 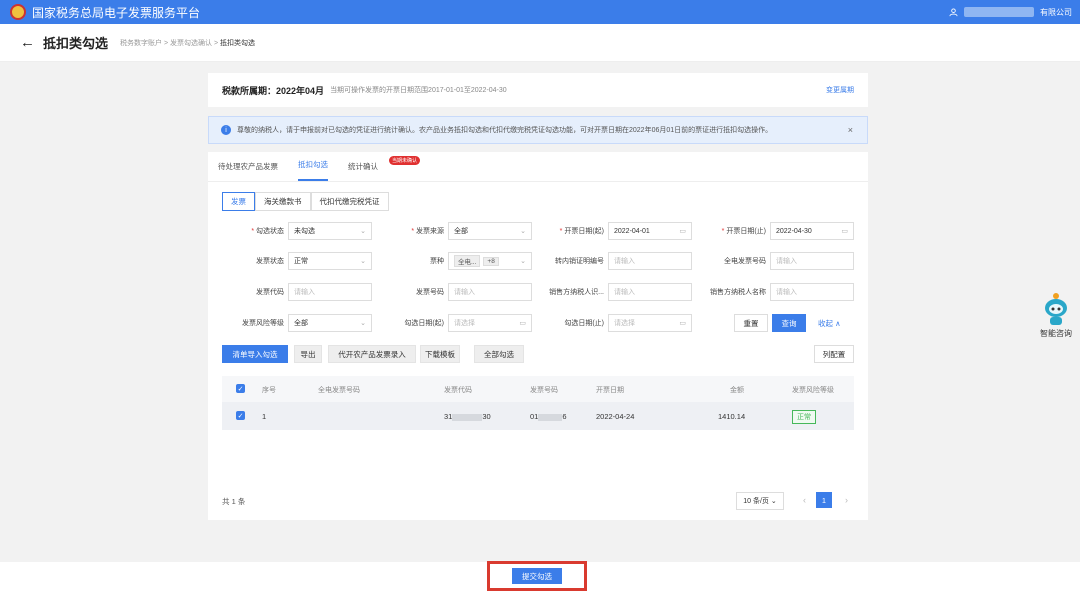 What do you see at coordinates (490, 261) in the screenshot?
I see `ticket-type-select: 全电... +8 ⌄` at bounding box center [490, 261].